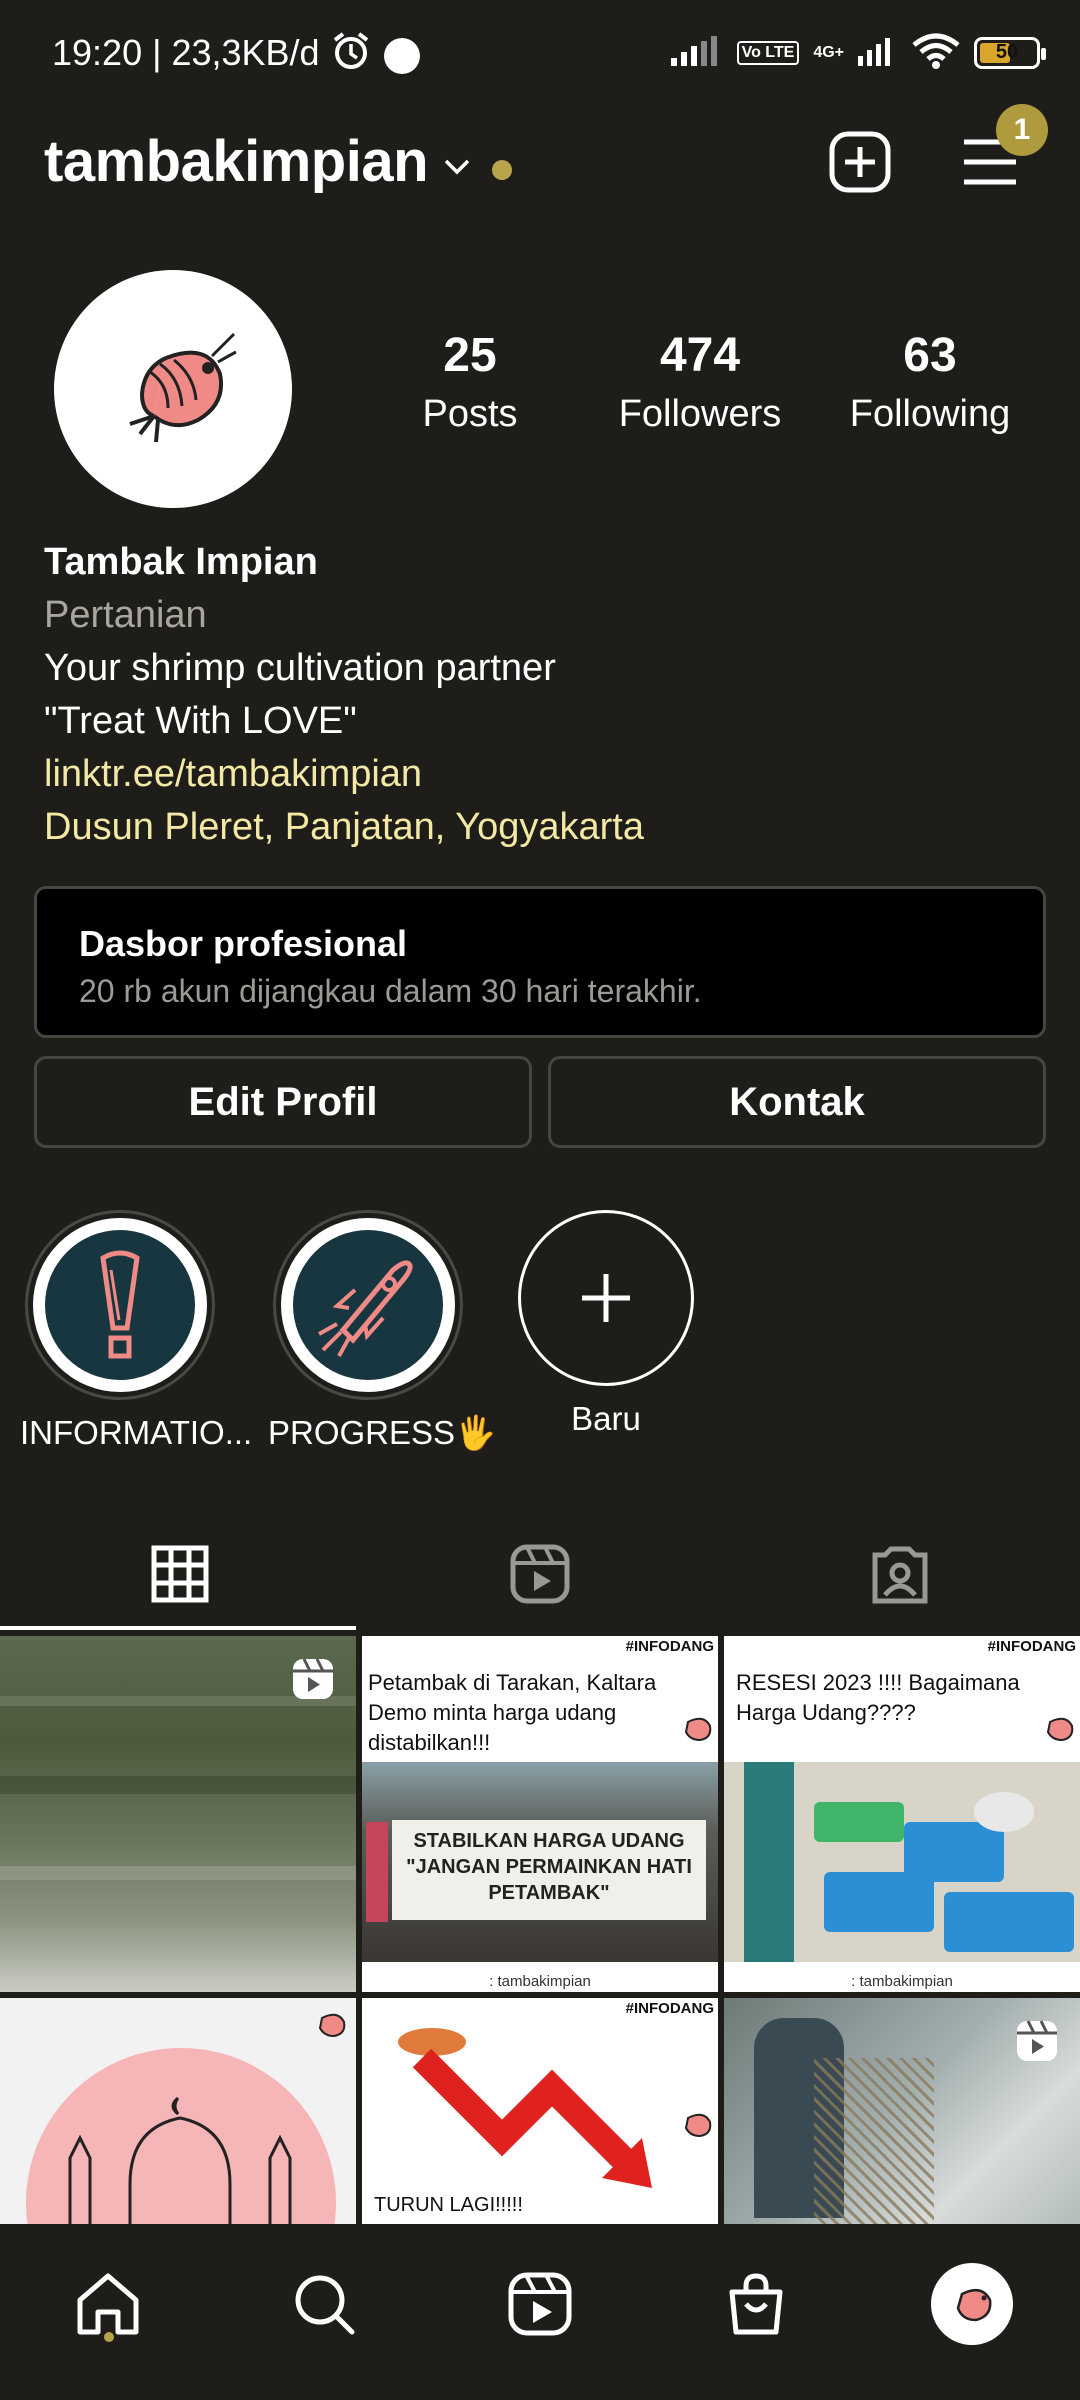 Image resolution: width=1080 pixels, height=2400 pixels. Describe the element at coordinates (120, 1305) in the screenshot. I see `exclamation-icon` at that location.